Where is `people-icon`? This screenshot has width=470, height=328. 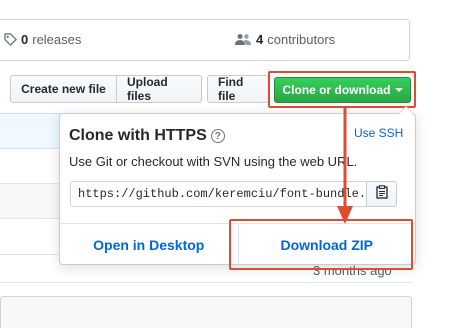 people-icon is located at coordinates (243, 39).